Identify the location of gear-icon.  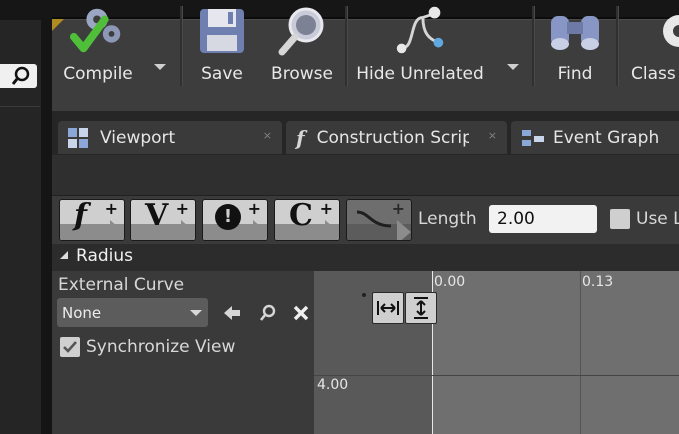
(671, 31).